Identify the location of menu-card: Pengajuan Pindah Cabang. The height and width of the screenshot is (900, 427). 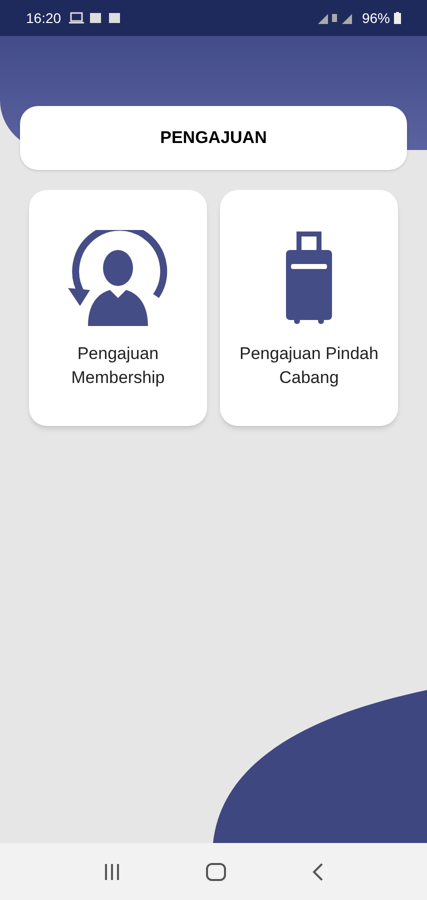
(309, 308).